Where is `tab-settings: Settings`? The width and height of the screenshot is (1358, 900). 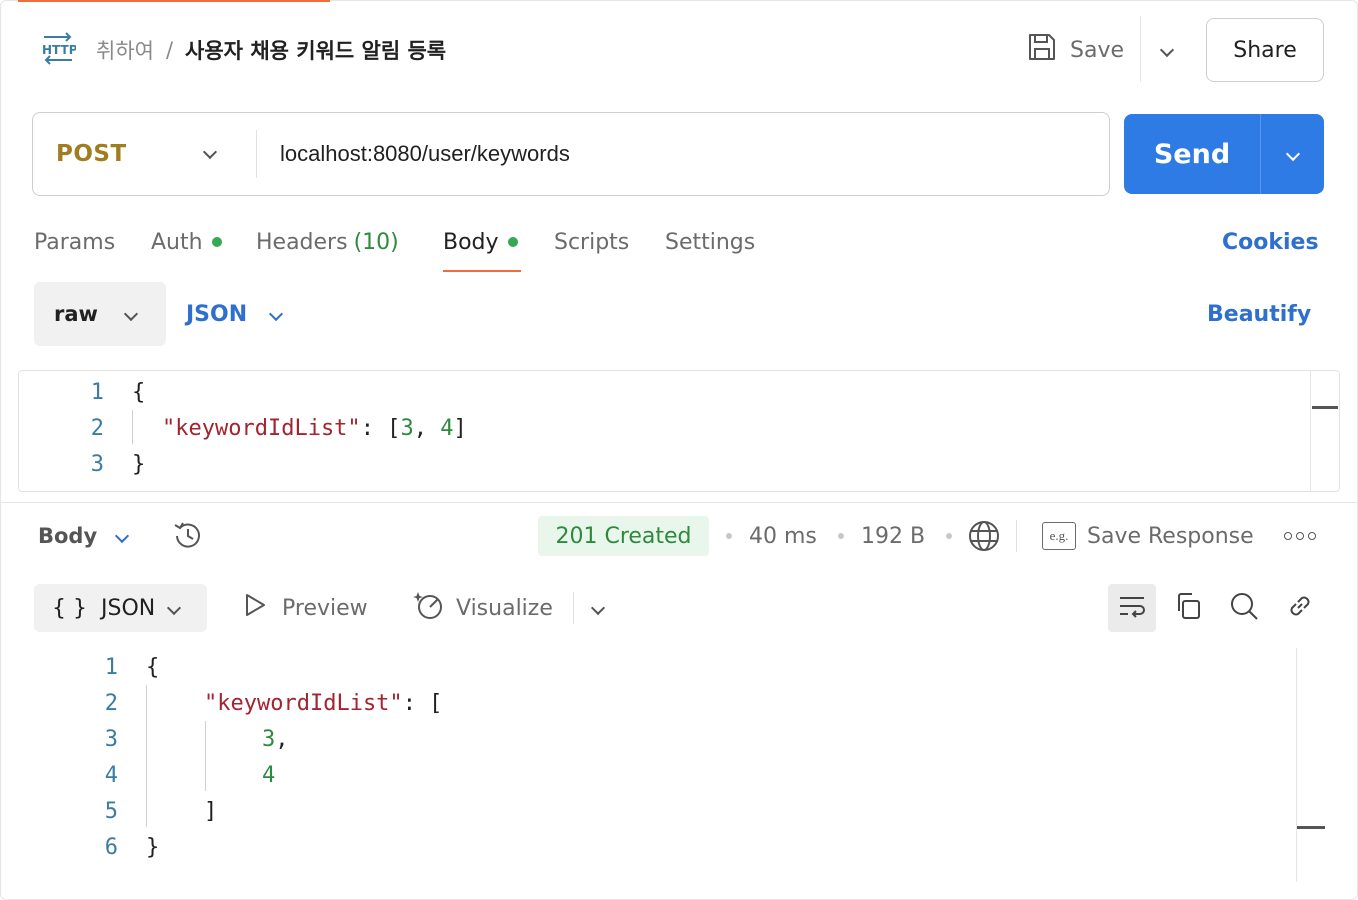
tab-settings: Settings is located at coordinates (710, 242).